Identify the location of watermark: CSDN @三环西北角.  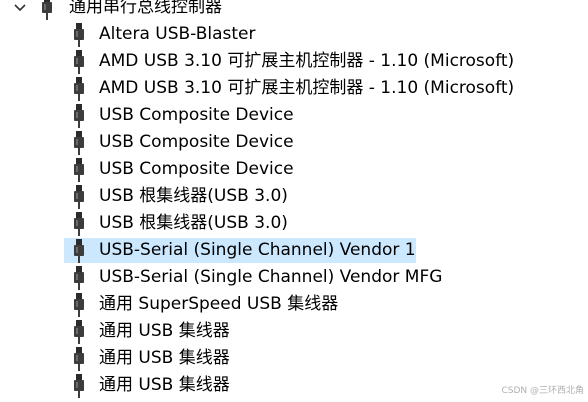
(542, 391).